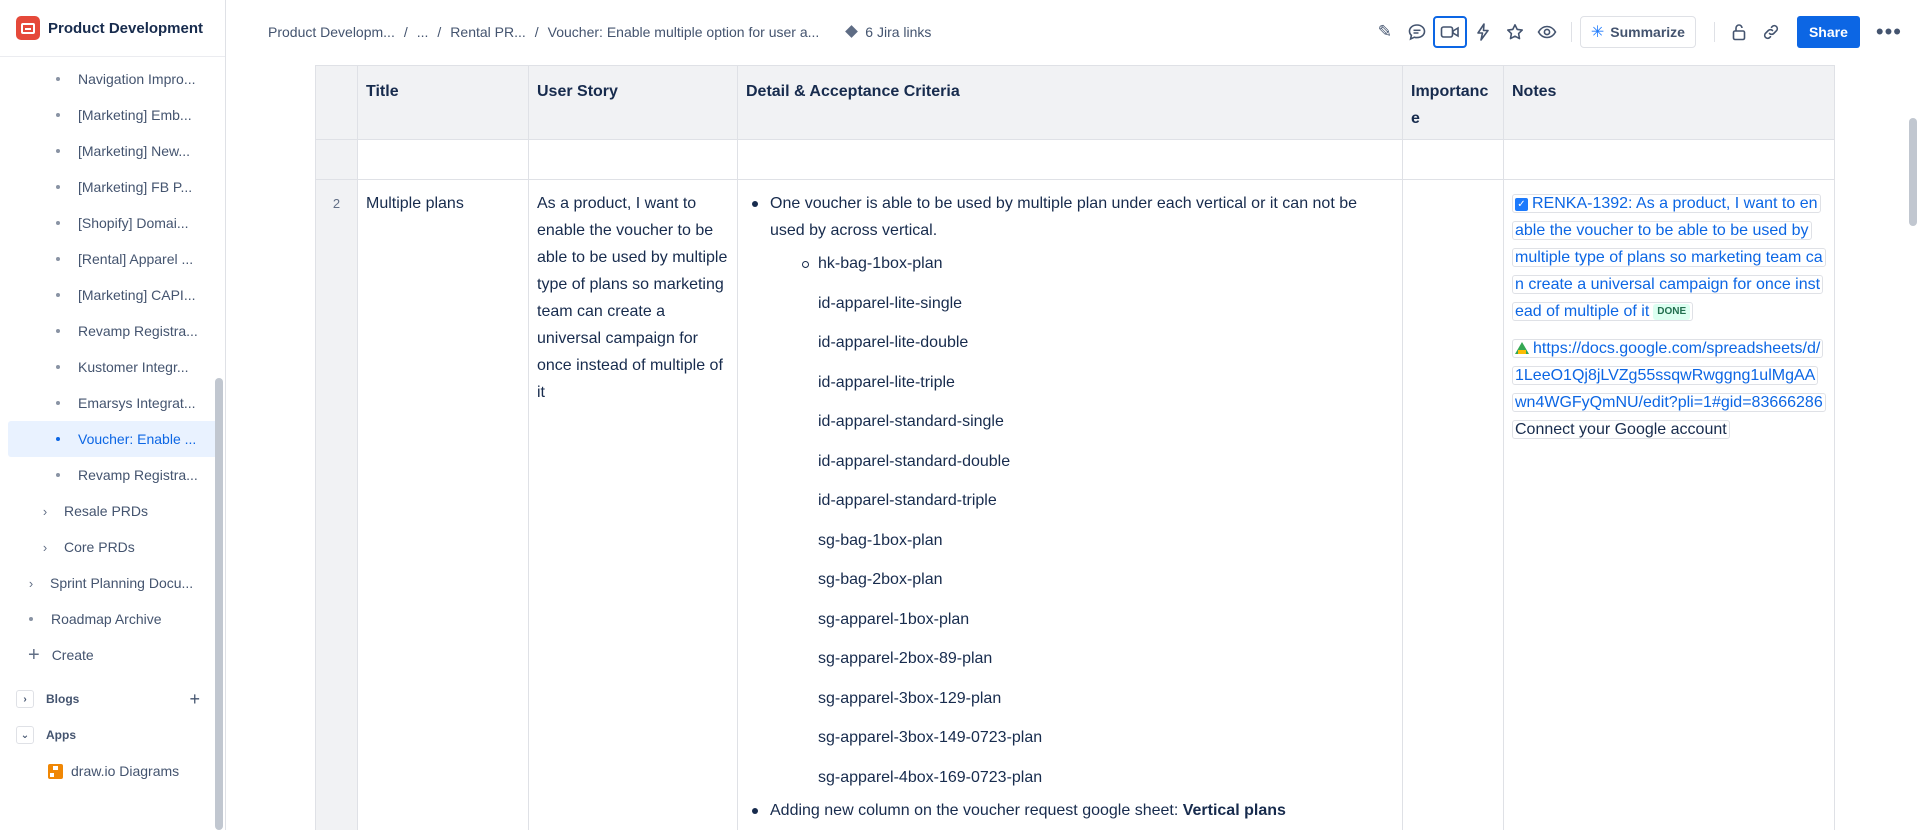  Describe the element at coordinates (72, 655) in the screenshot. I see `create-label: Create` at that location.